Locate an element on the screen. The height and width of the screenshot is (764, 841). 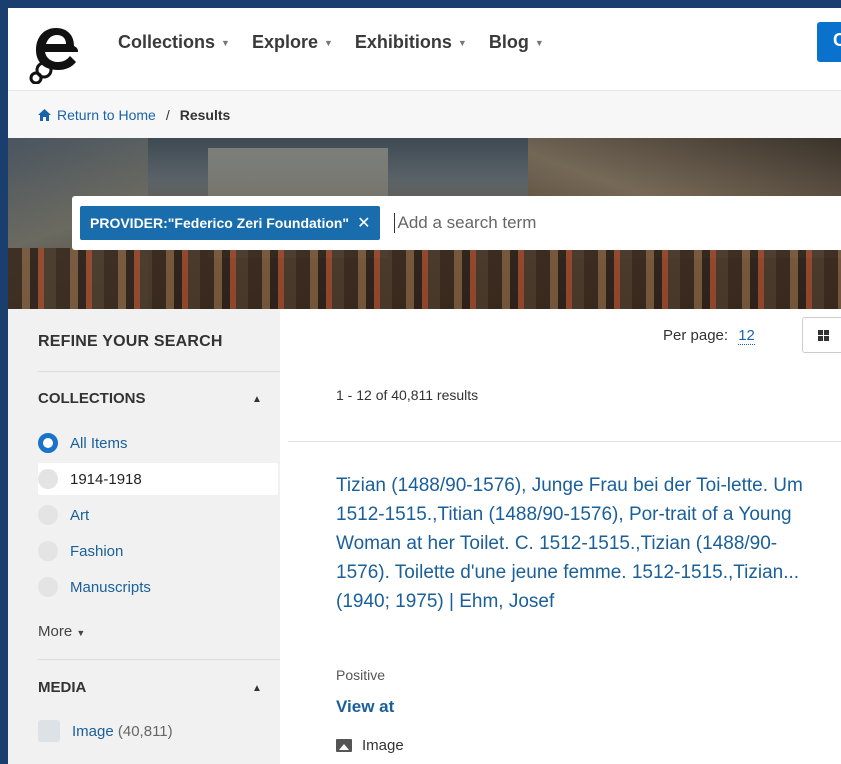
breadcrumb-current: Results is located at coordinates (205, 114).